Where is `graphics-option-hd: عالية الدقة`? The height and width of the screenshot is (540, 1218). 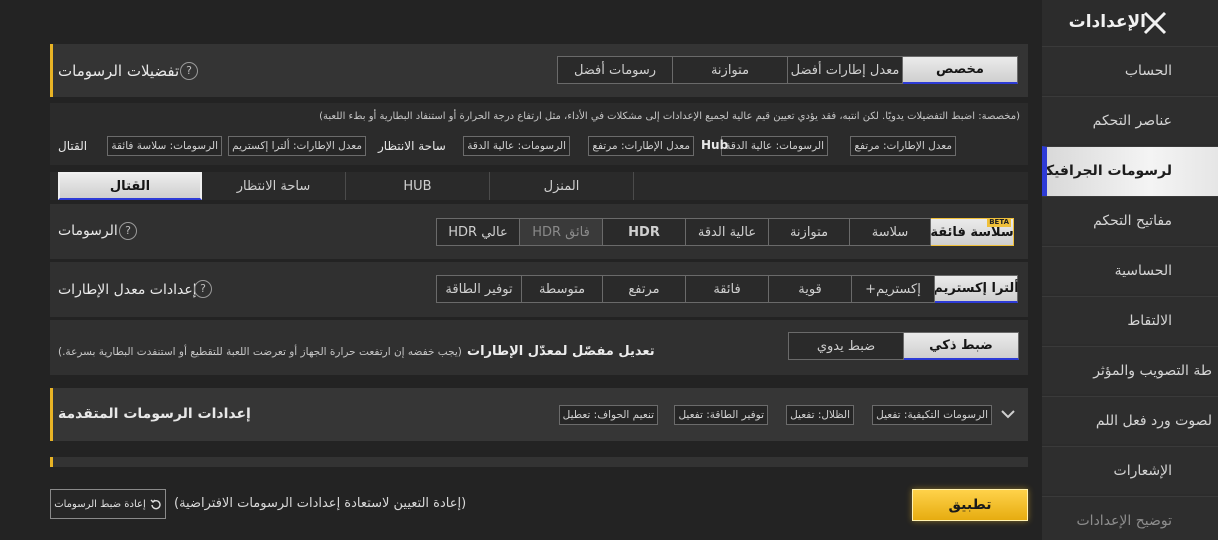
graphics-option-hd: عالية الدقة is located at coordinates (727, 232).